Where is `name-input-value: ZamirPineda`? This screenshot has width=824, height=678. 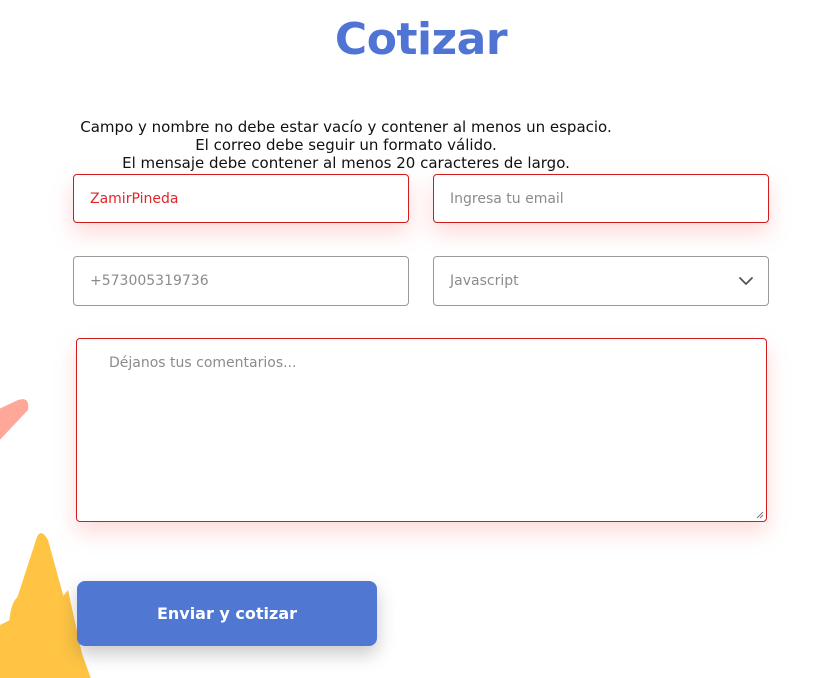
name-input-value: ZamirPineda is located at coordinates (134, 198).